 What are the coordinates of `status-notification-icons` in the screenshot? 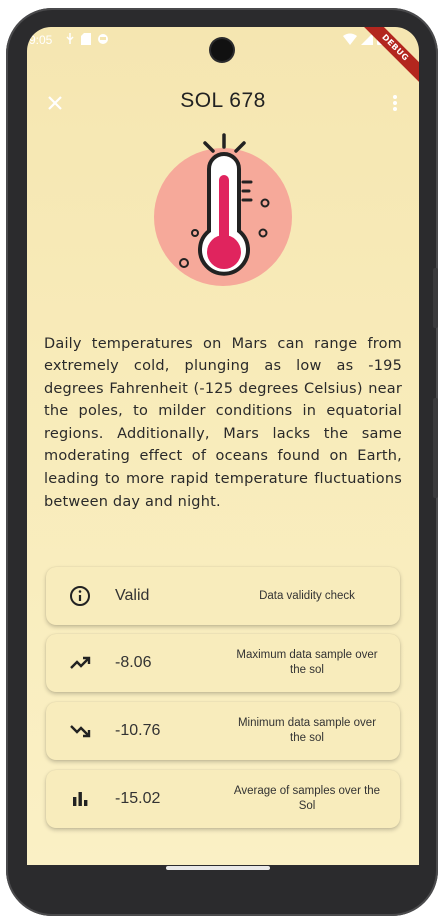 It's located at (87, 40).